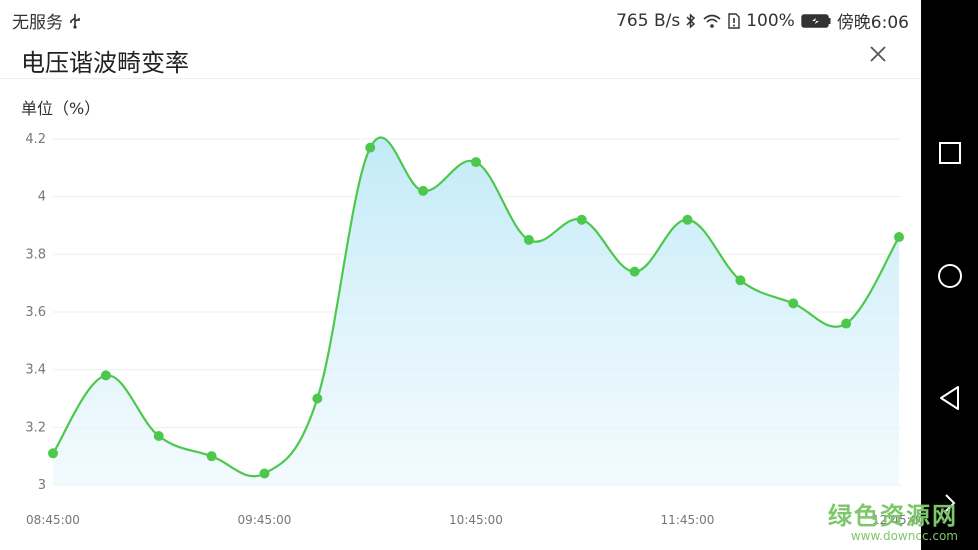 The width and height of the screenshot is (978, 550). What do you see at coordinates (35, 139) in the screenshot?
I see `y-tick-label: 4.2` at bounding box center [35, 139].